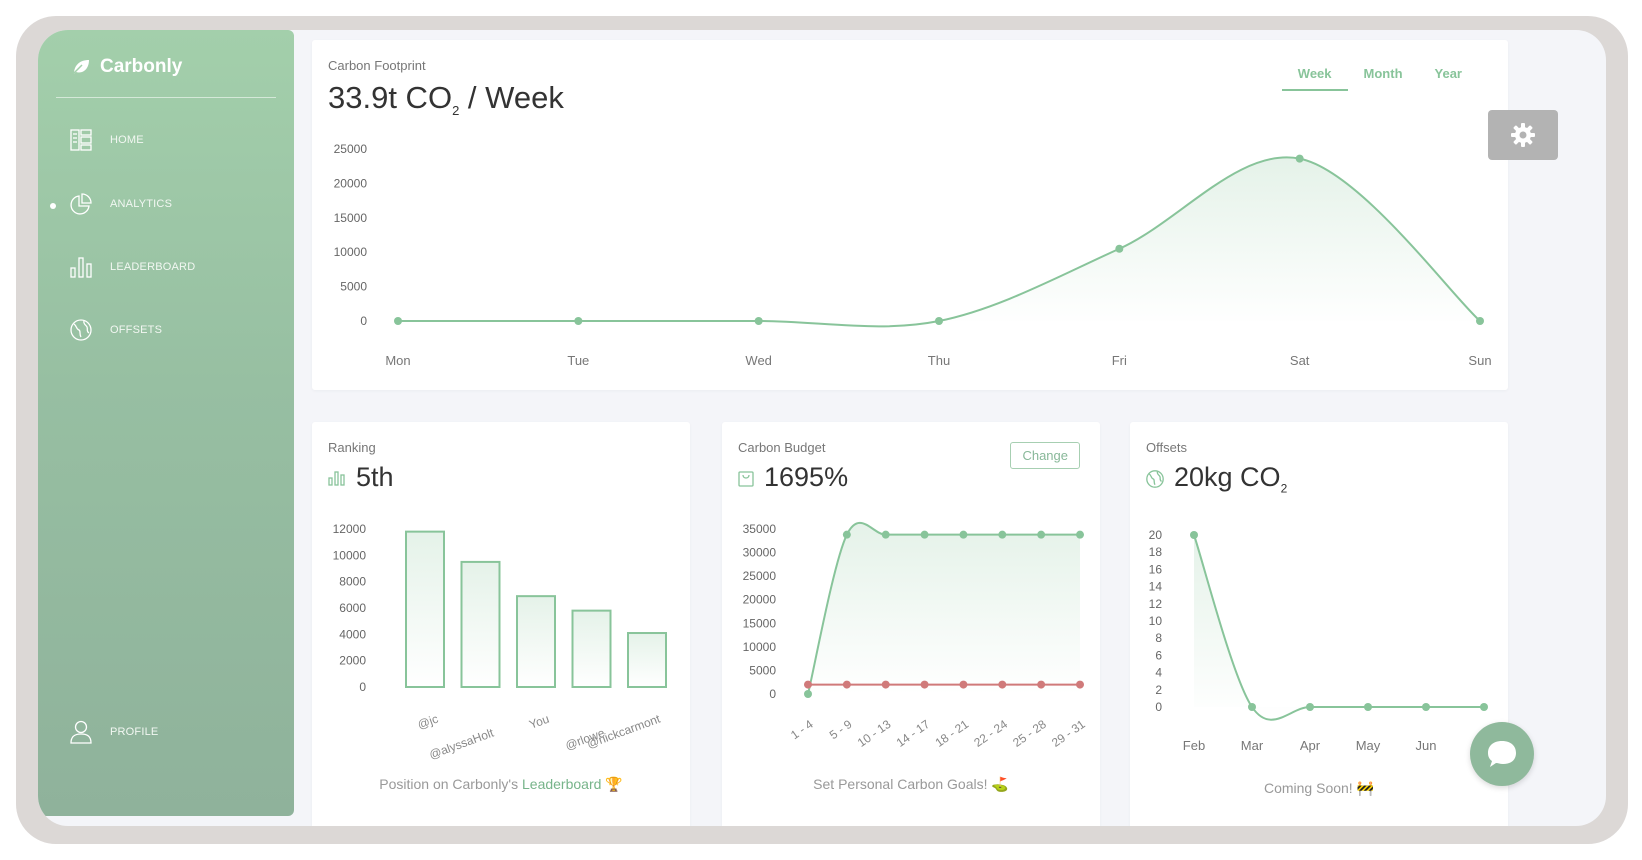 This screenshot has height=860, width=1642. I want to click on construction-icon: 🚧, so click(1365, 788).